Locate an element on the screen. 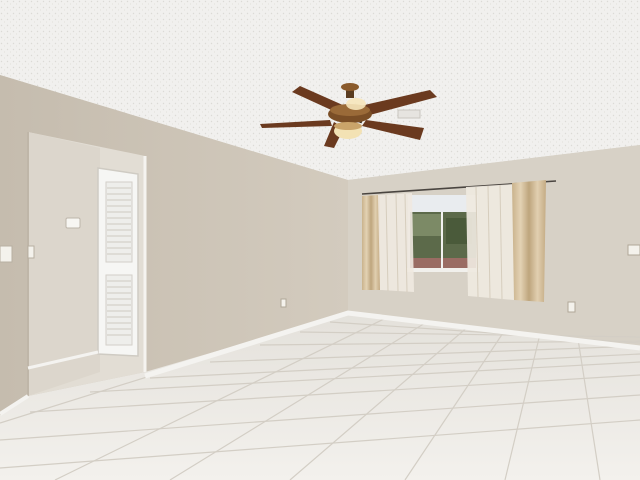 The width and height of the screenshot is (640, 480). outlet-back-wall is located at coordinates (571, 307).